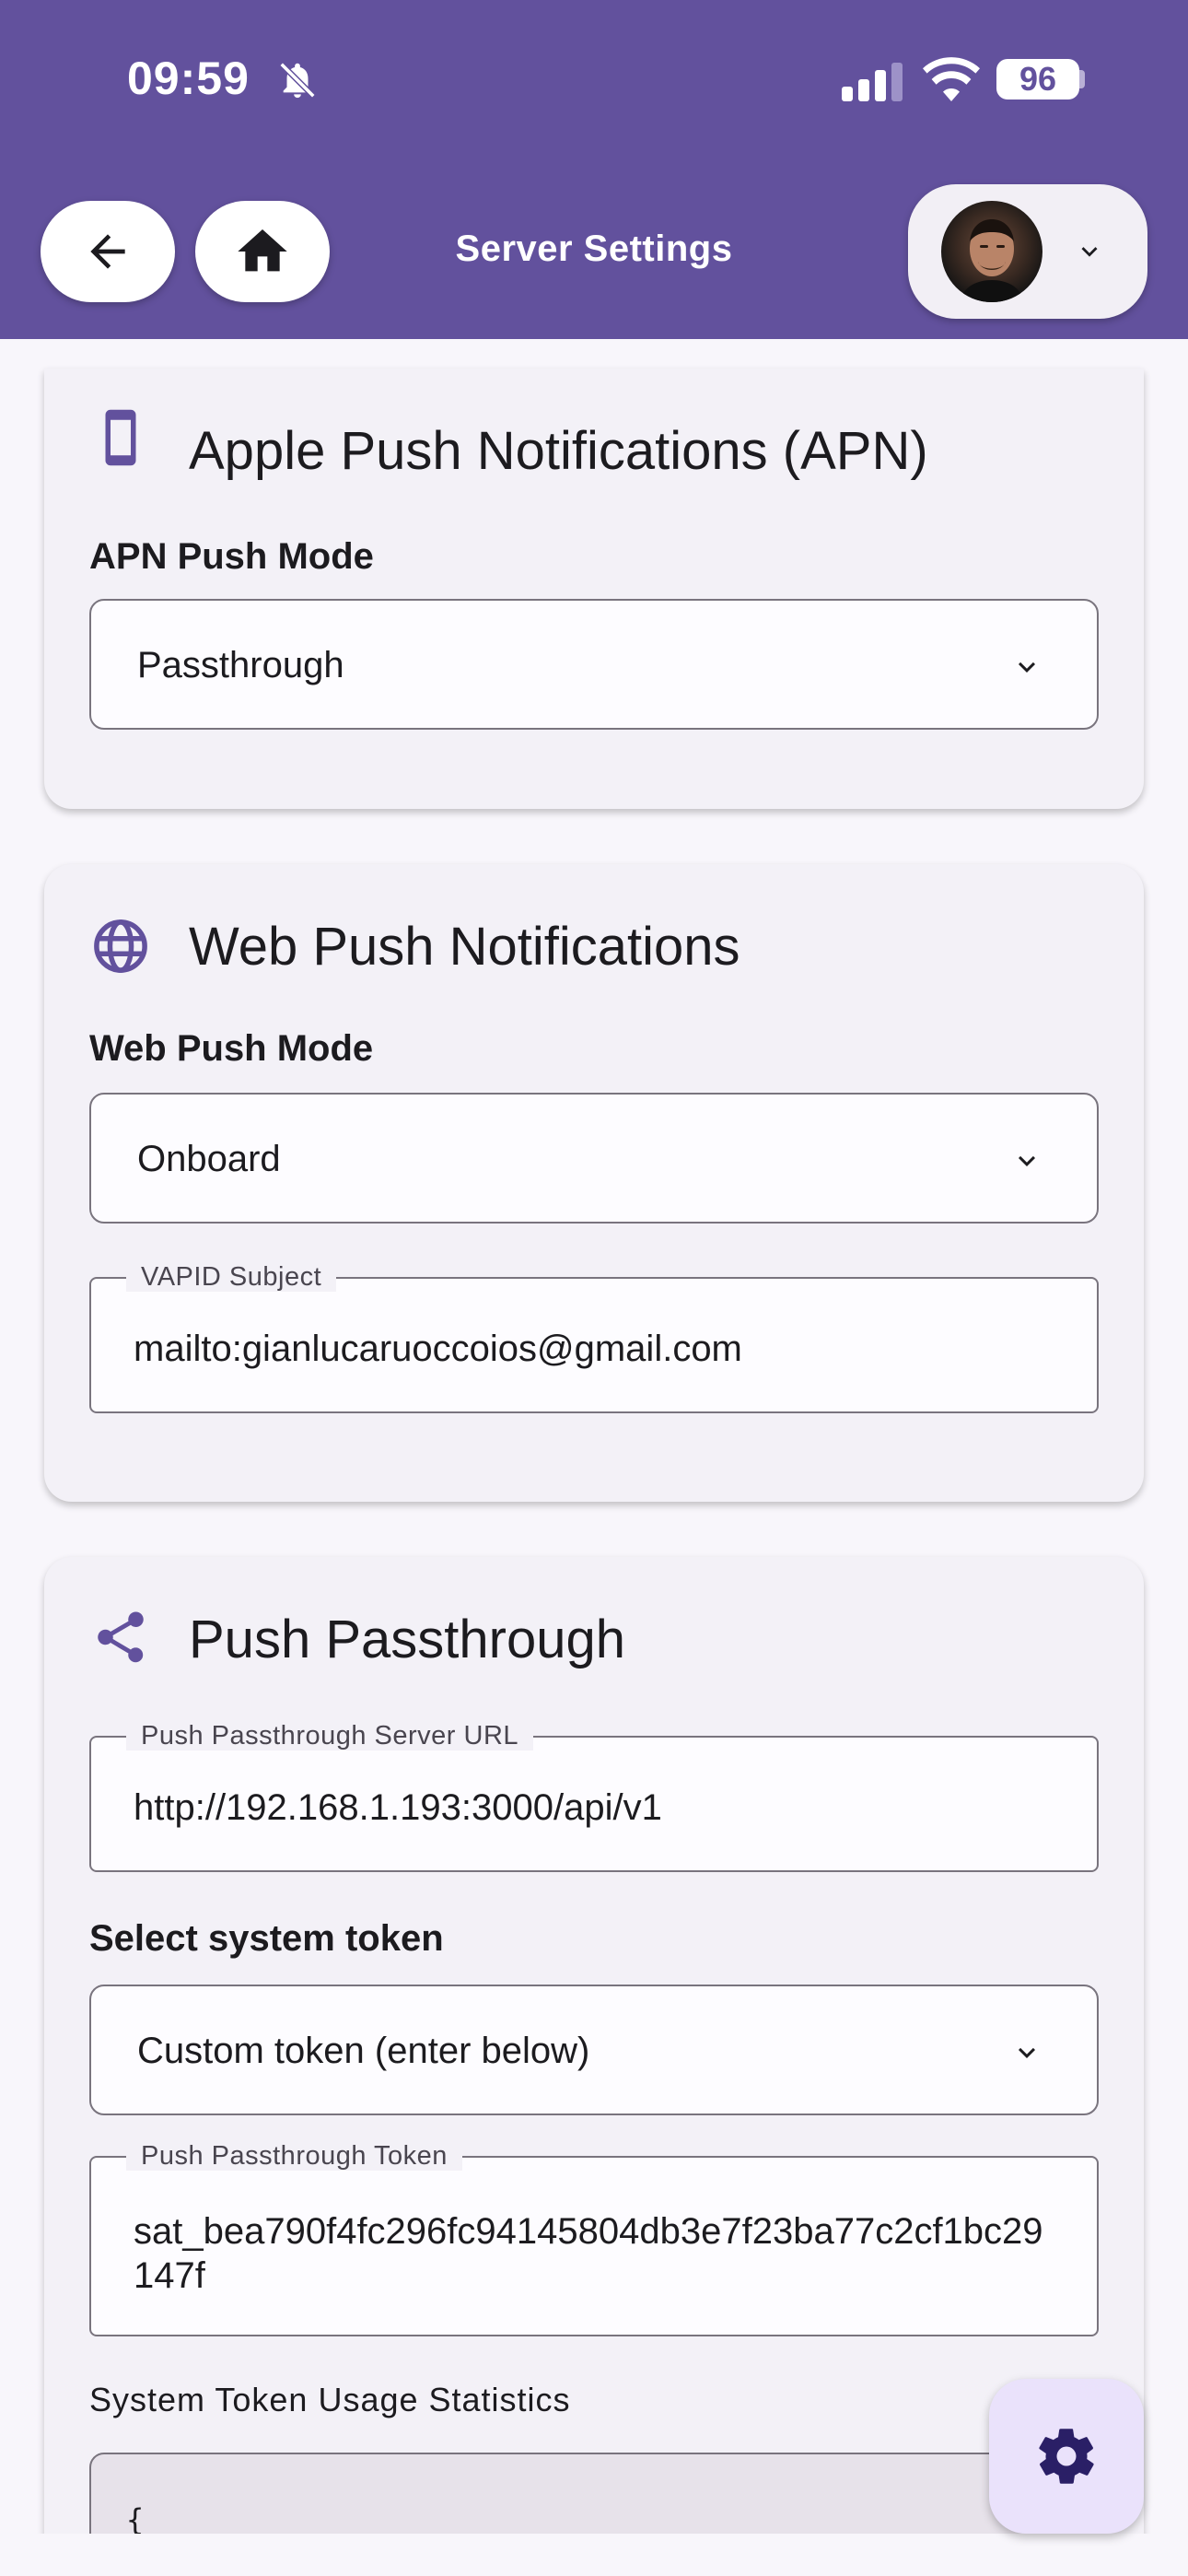  Describe the element at coordinates (594, 664) in the screenshot. I see `apn-mode-dropdown: Passthrough` at that location.